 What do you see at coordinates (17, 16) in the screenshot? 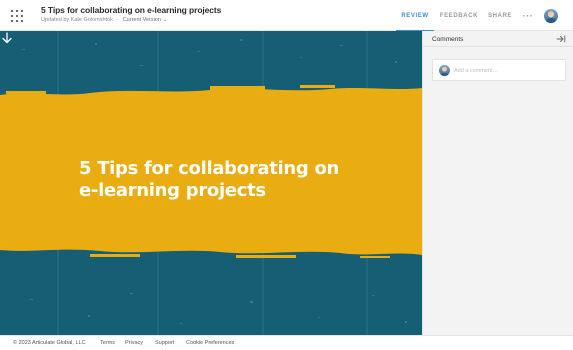
I see `grid-icon` at bounding box center [17, 16].